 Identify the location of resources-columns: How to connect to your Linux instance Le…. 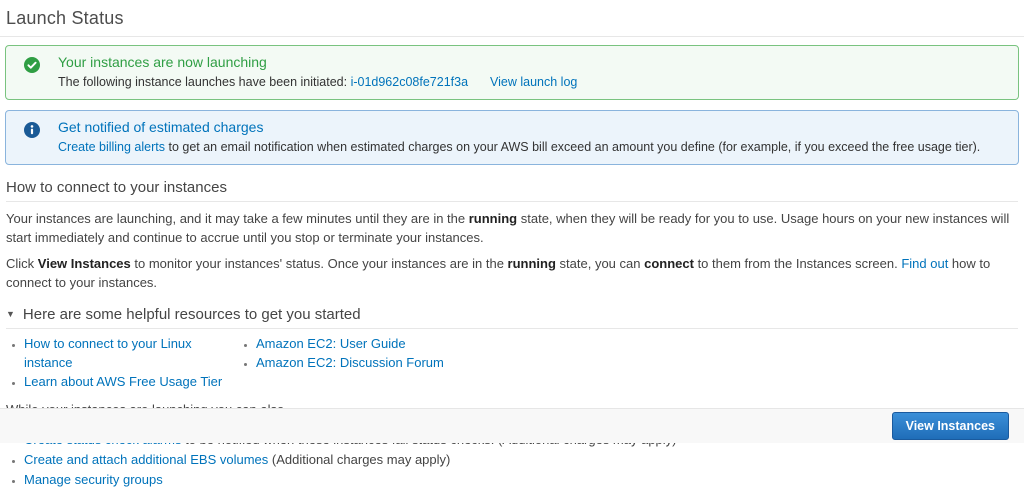
(512, 360).